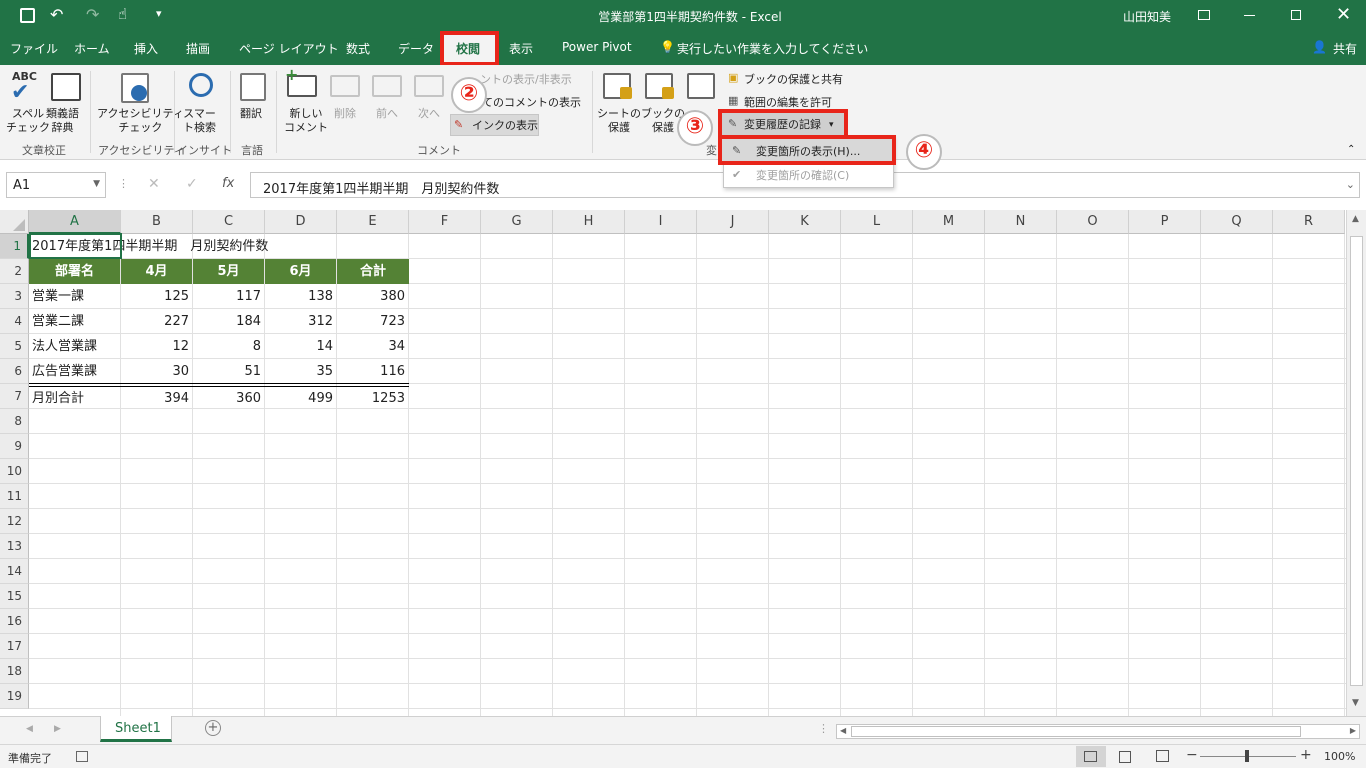 The height and width of the screenshot is (768, 1366). Describe the element at coordinates (75, 321) in the screenshot. I see `row-label-cell: 営業二課` at that location.